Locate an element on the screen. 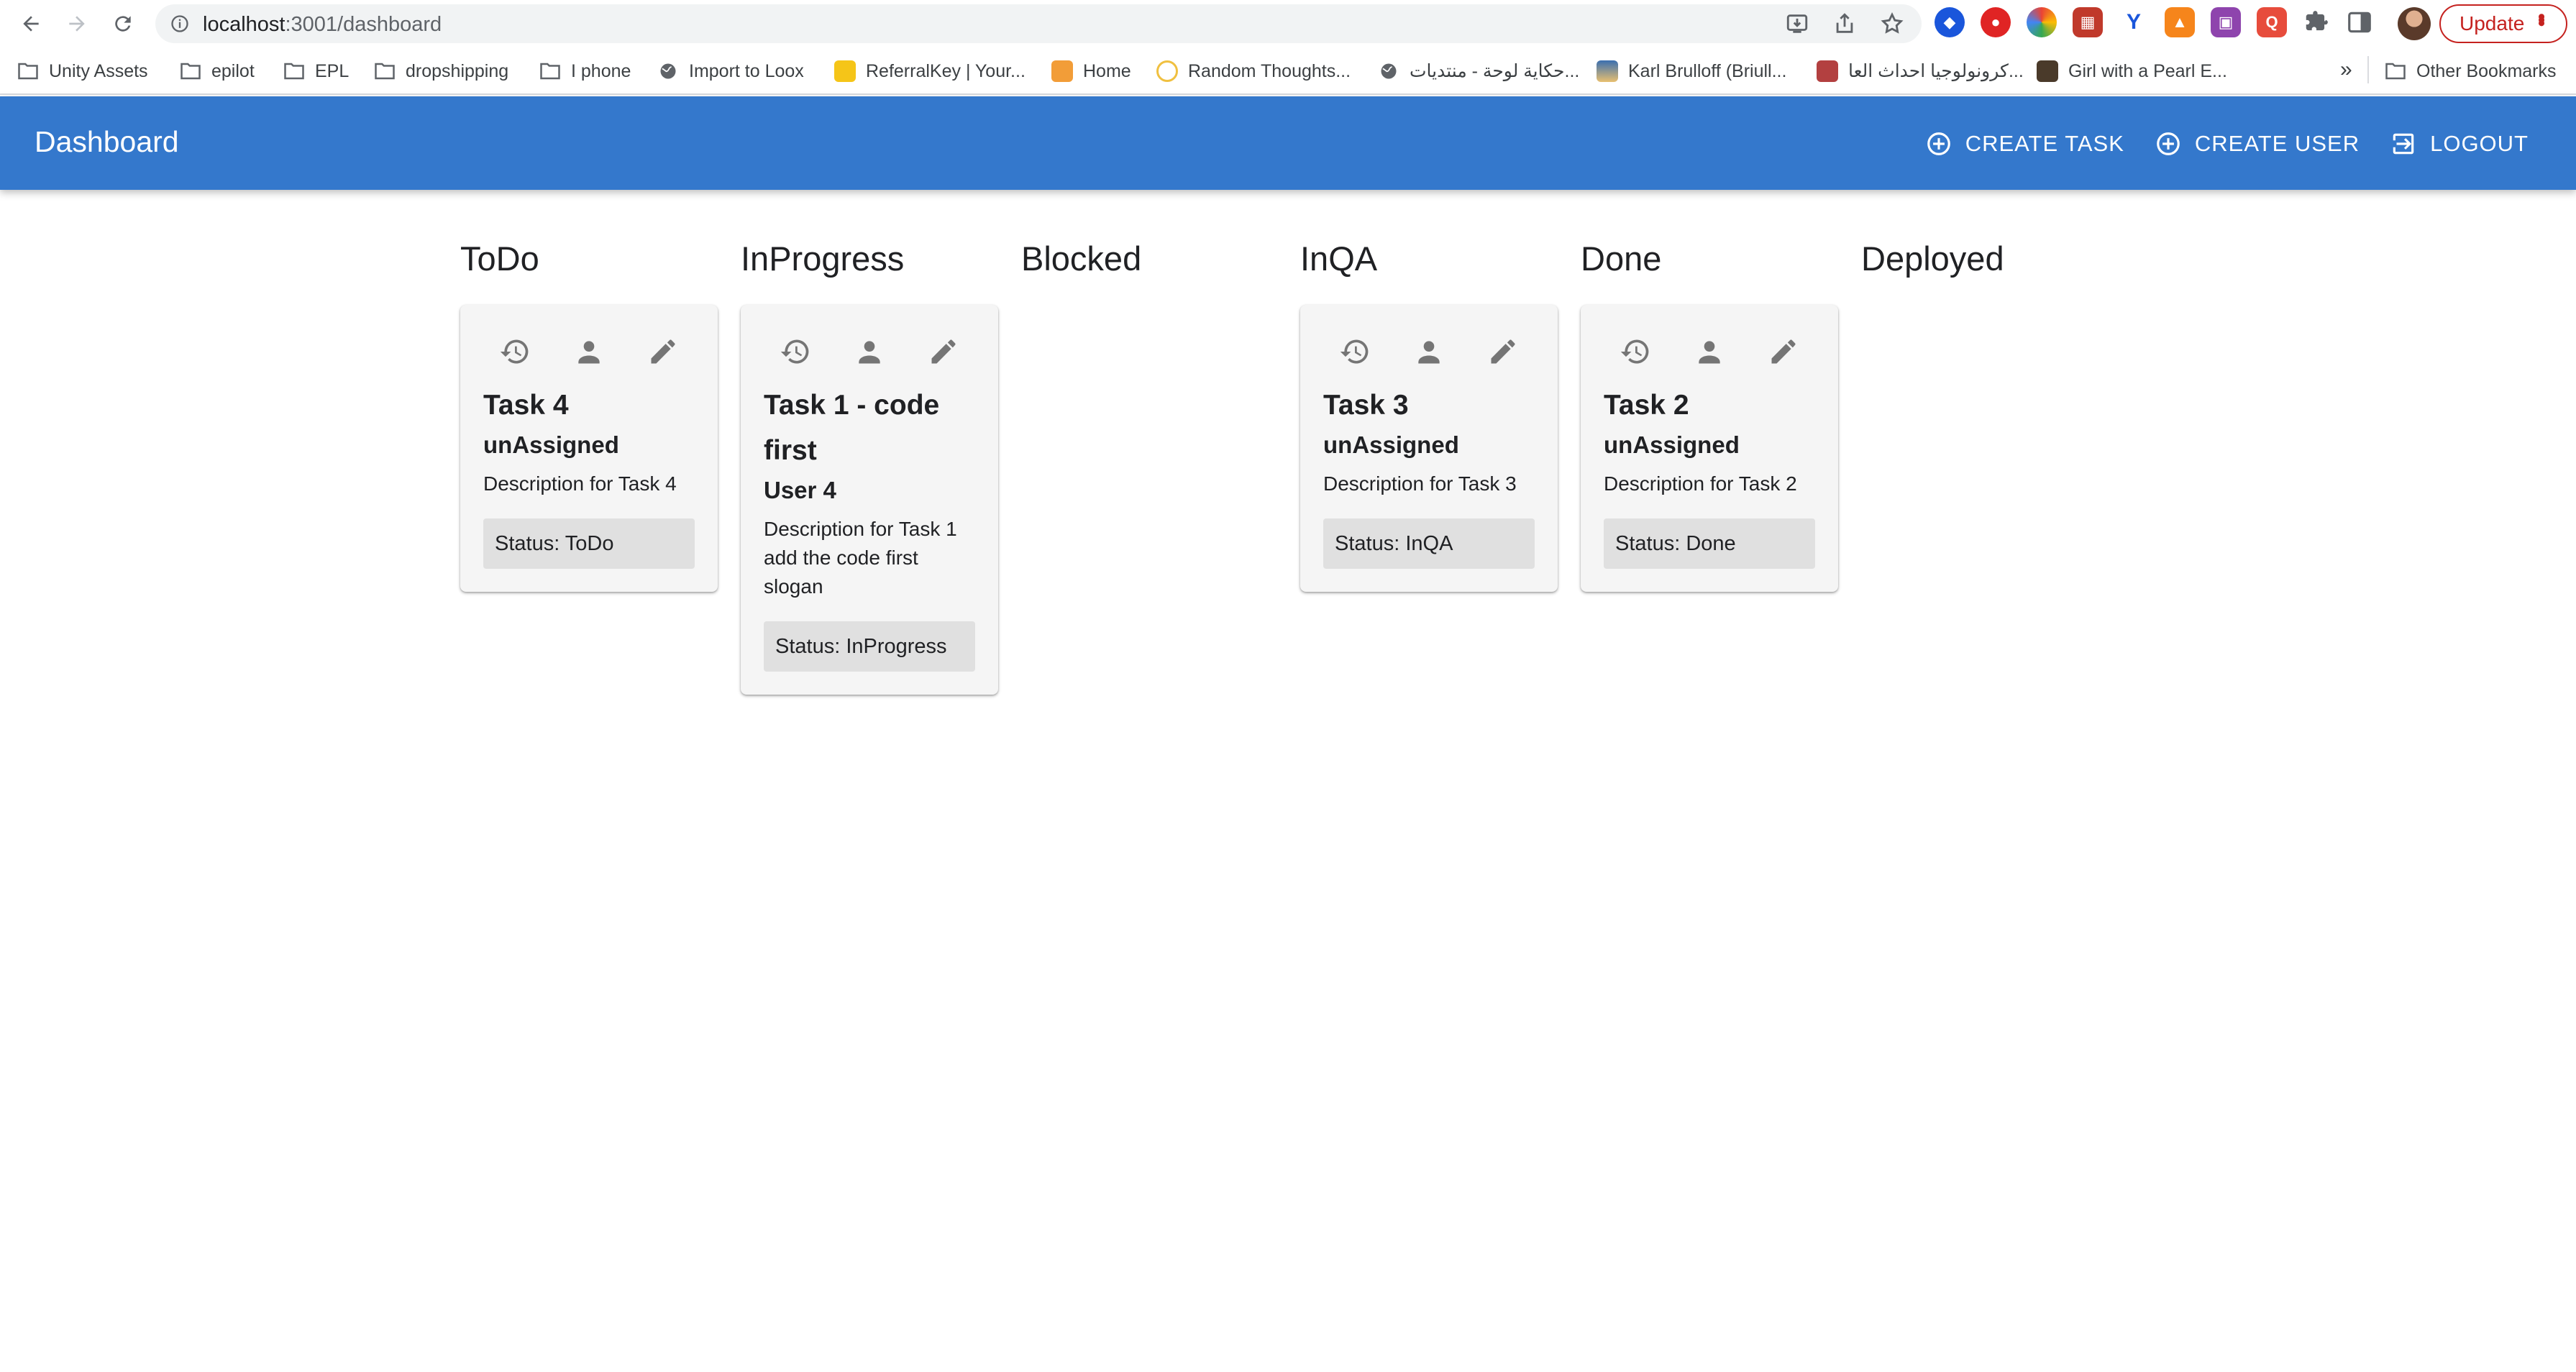 The image size is (2576, 1372). reload-button is located at coordinates (123, 23).